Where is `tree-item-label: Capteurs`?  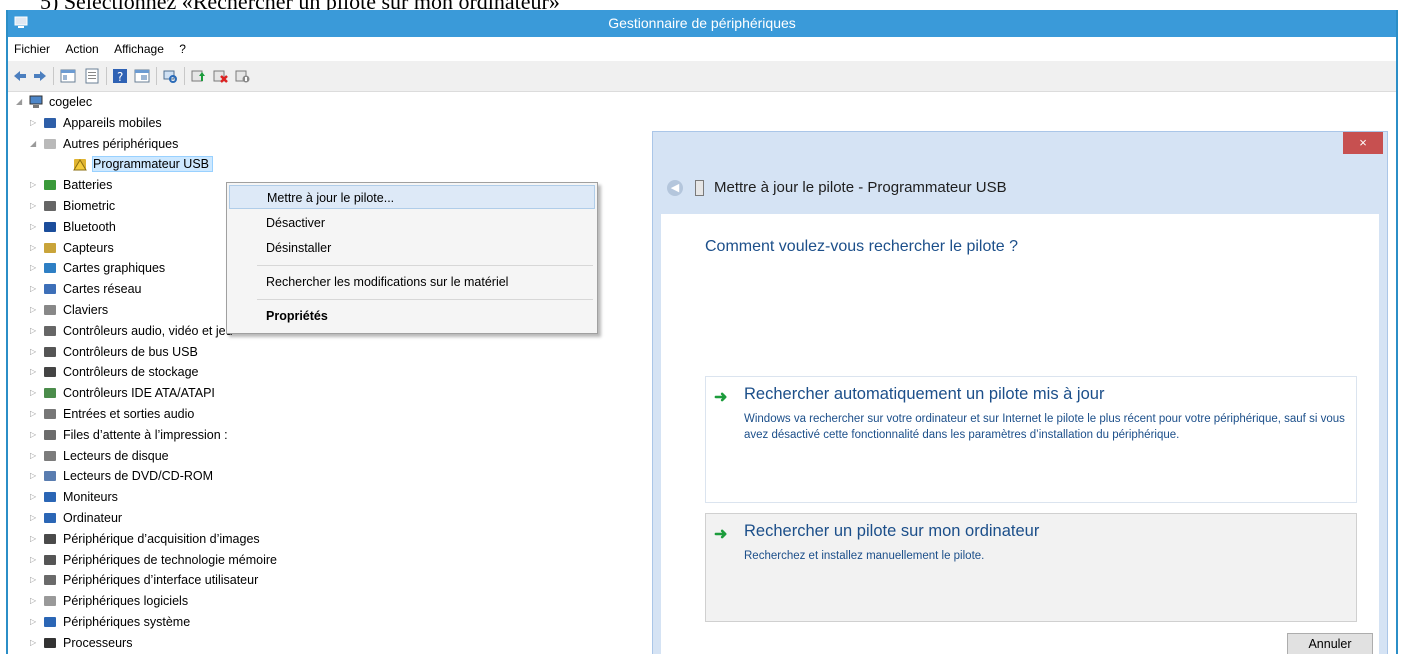 tree-item-label: Capteurs is located at coordinates (88, 247).